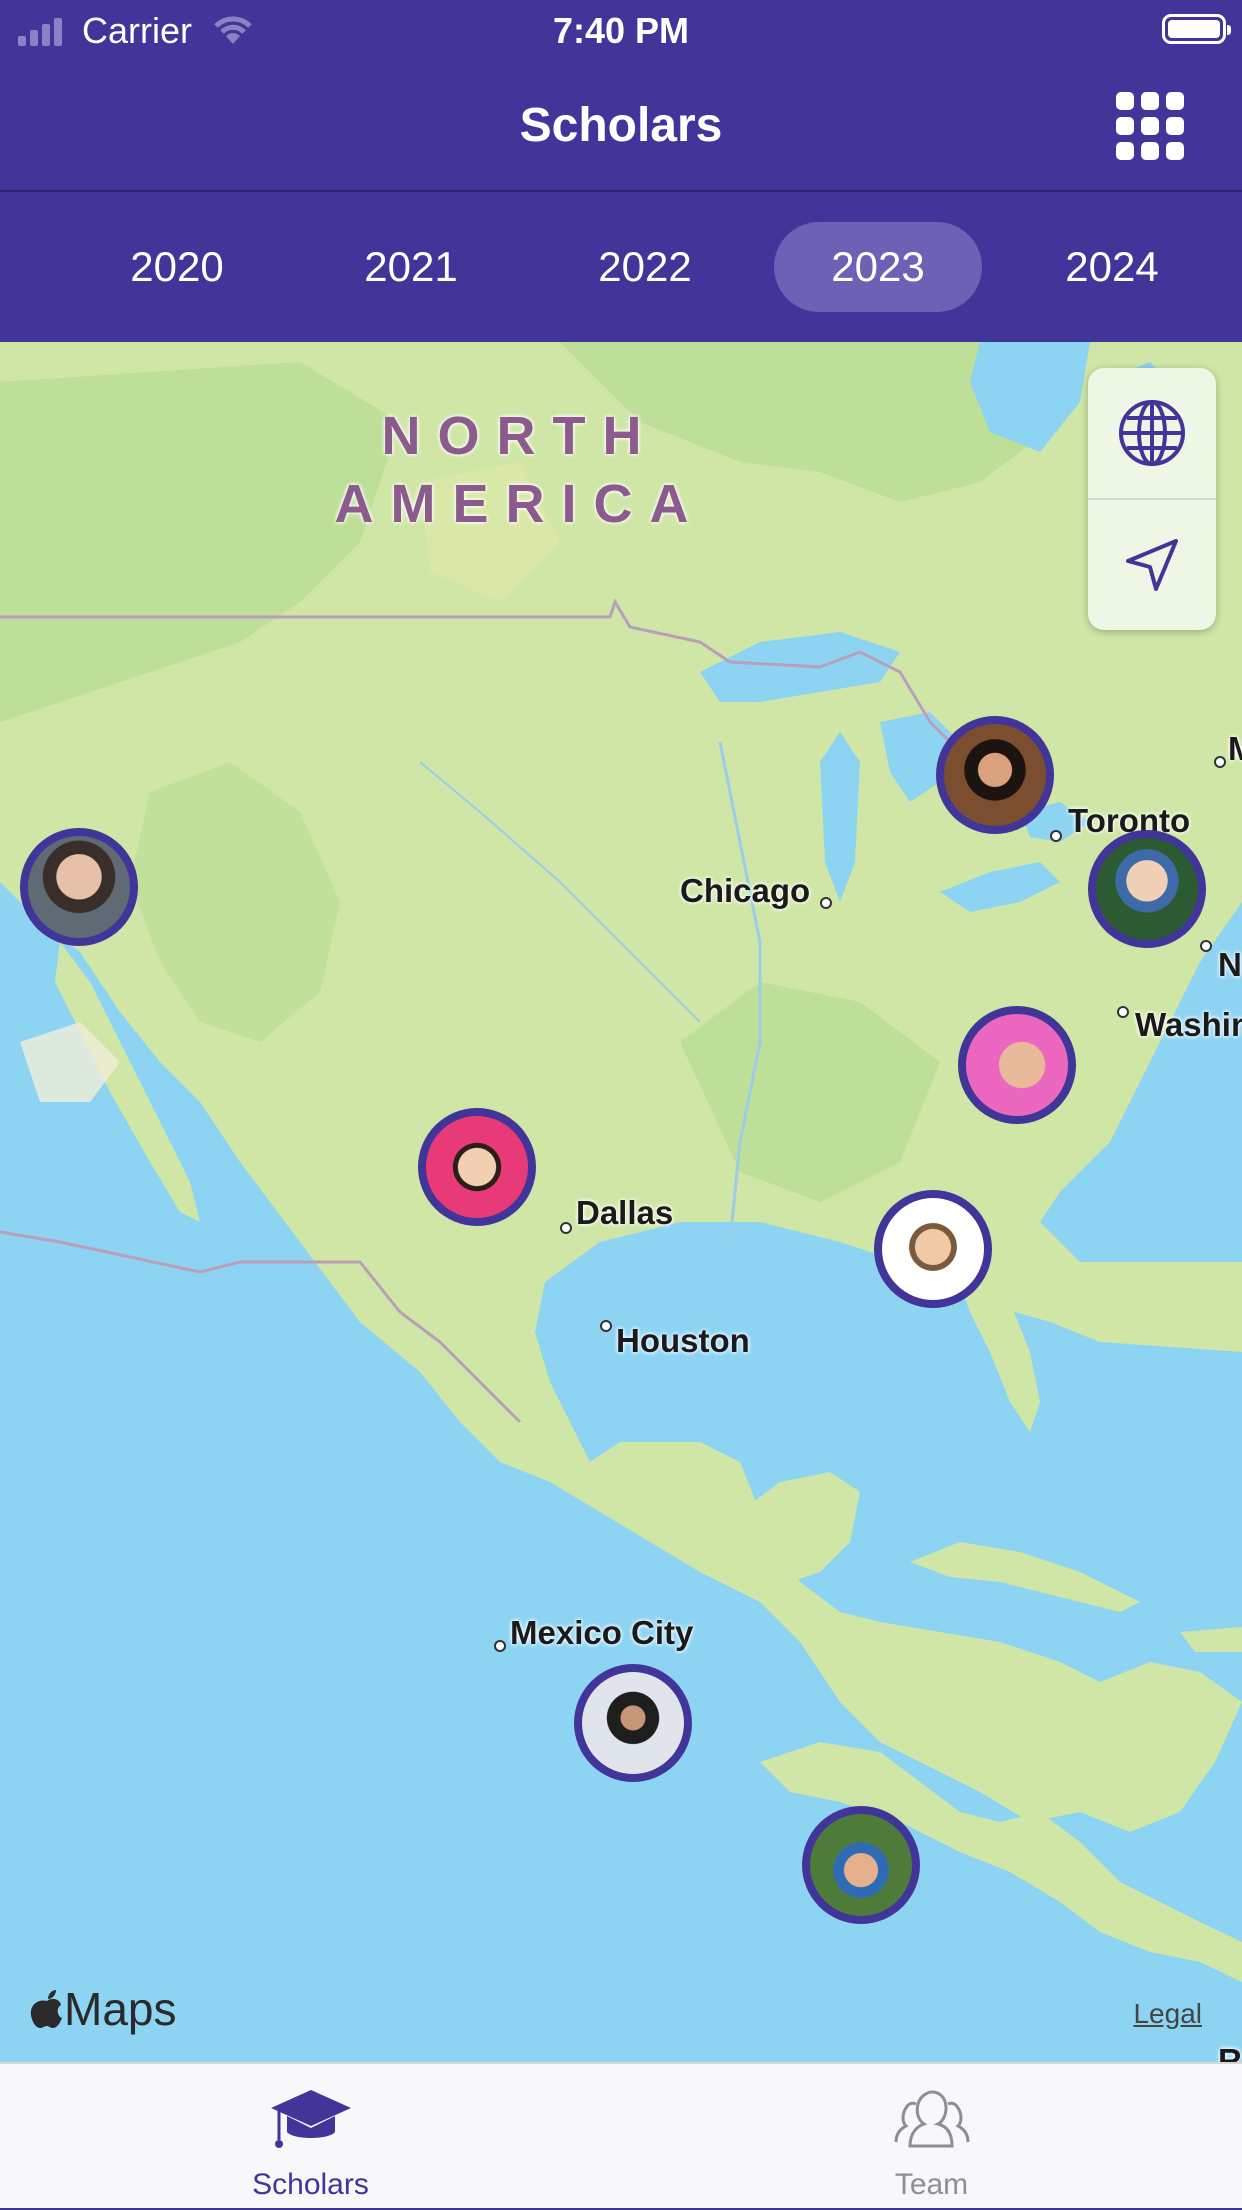 The height and width of the screenshot is (2210, 1242). Describe the element at coordinates (1123, 1012) in the screenshot. I see `city-dot-washington` at that location.